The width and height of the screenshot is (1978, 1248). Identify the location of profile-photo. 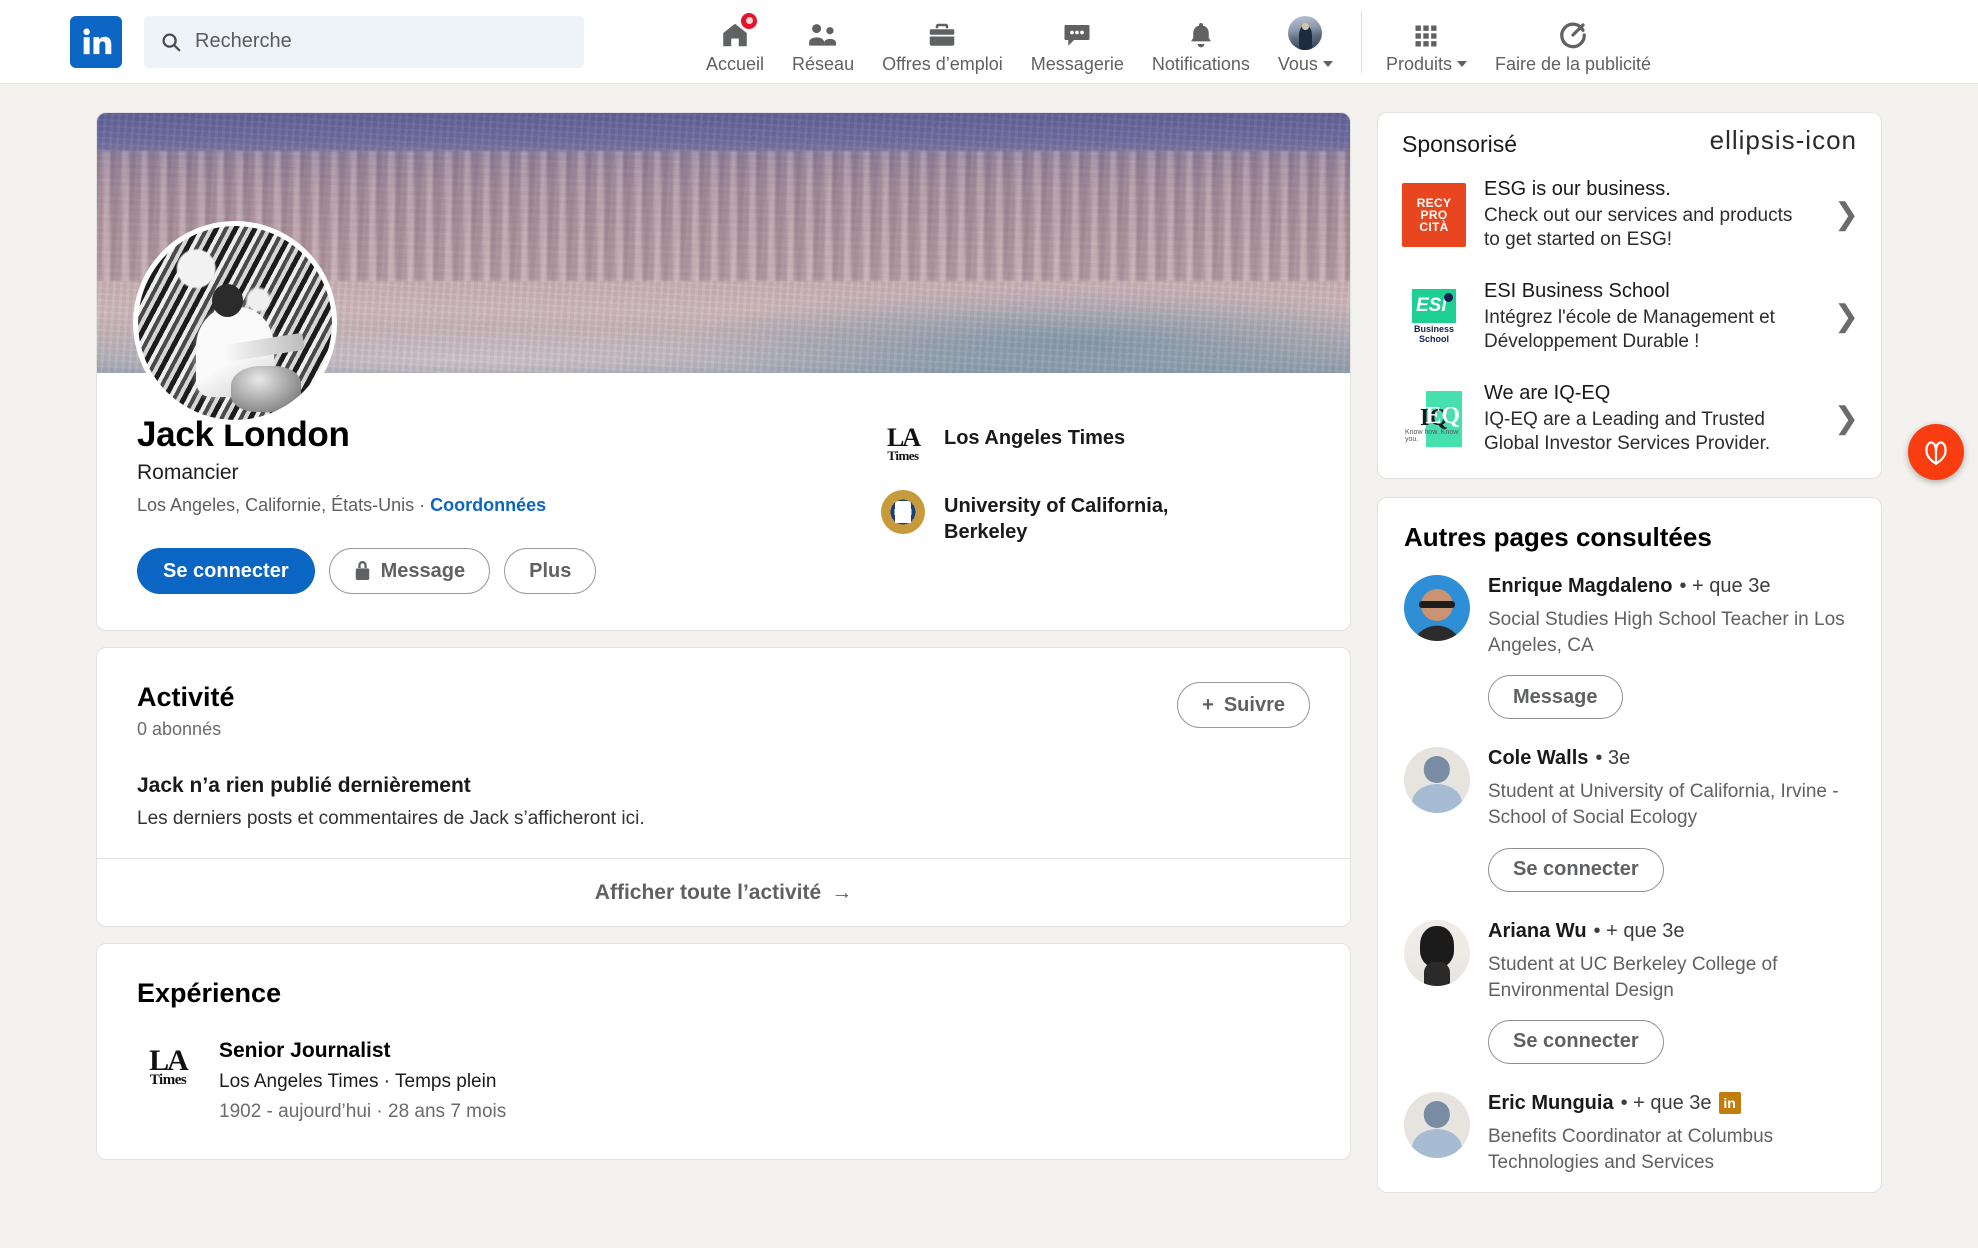
(235, 323).